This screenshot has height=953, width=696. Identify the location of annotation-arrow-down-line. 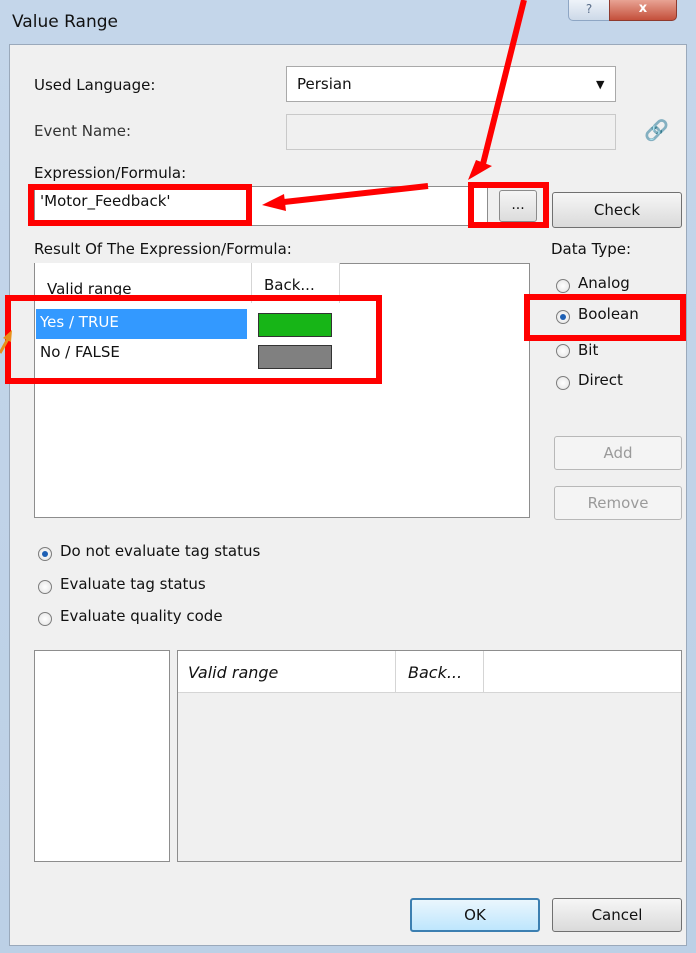
(503, 84).